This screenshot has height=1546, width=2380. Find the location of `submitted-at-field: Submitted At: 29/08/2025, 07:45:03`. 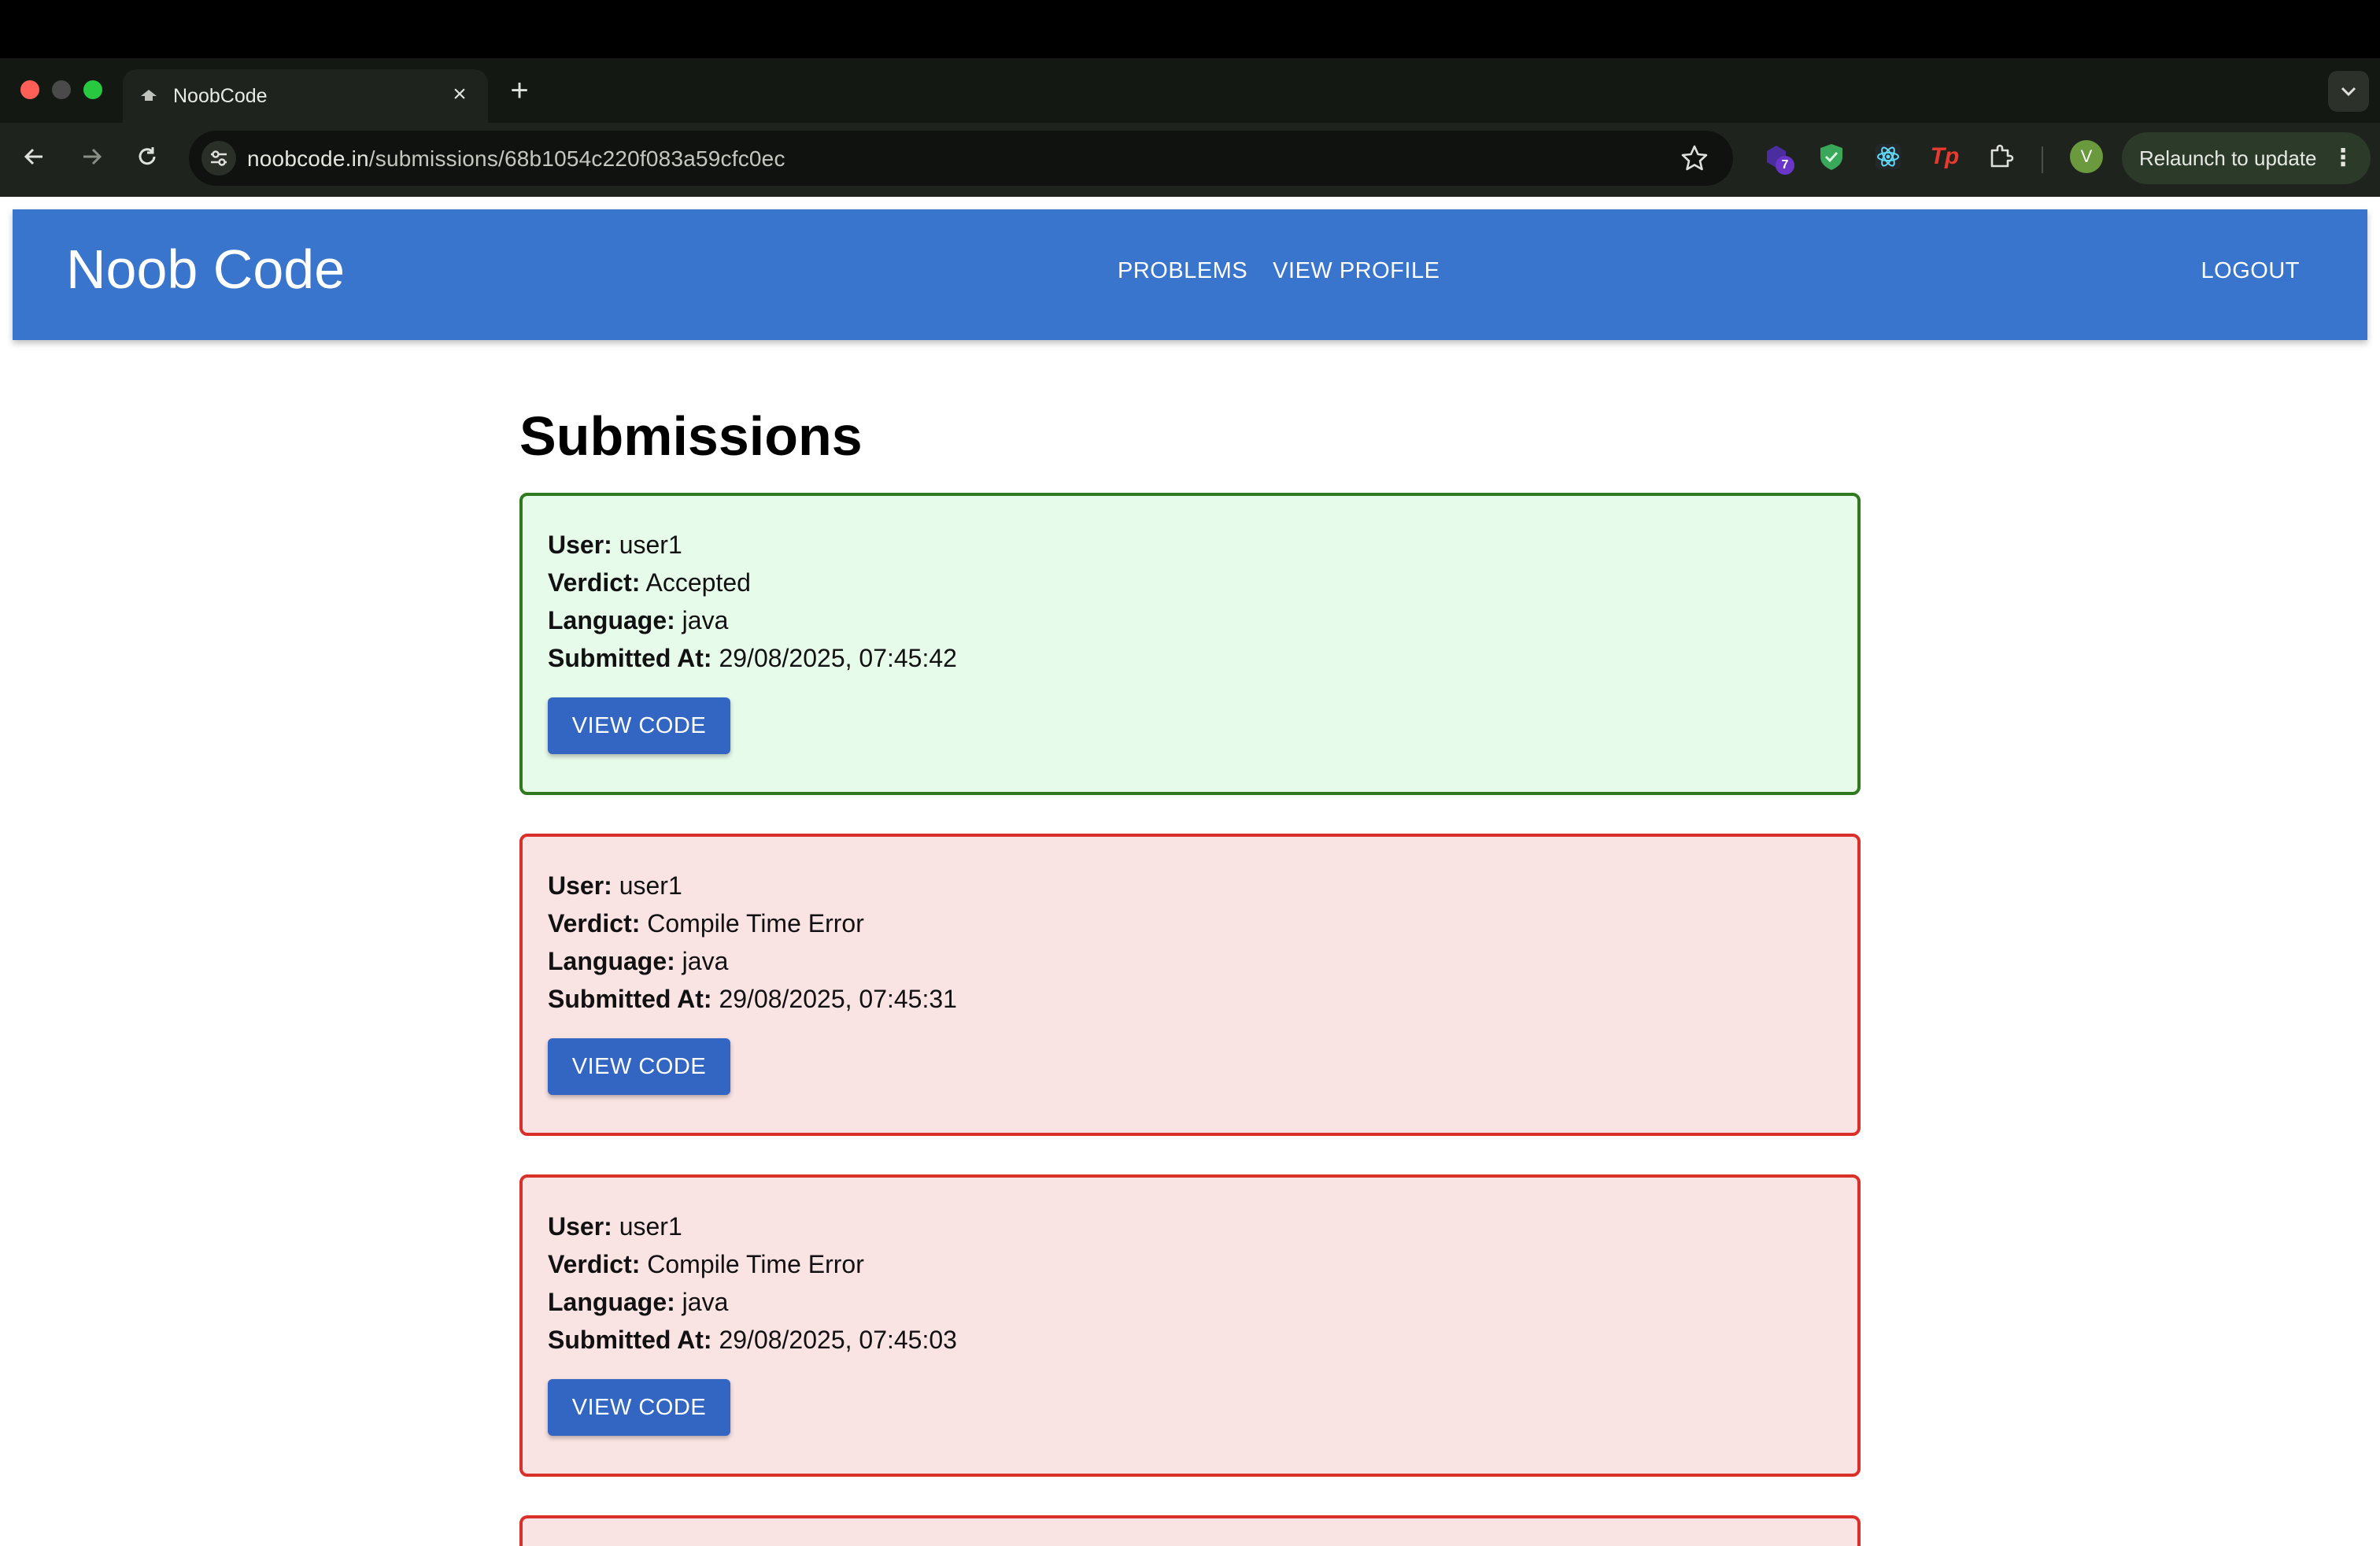

submitted-at-field: Submitted At: 29/08/2025, 07:45:03 is located at coordinates (752, 1340).